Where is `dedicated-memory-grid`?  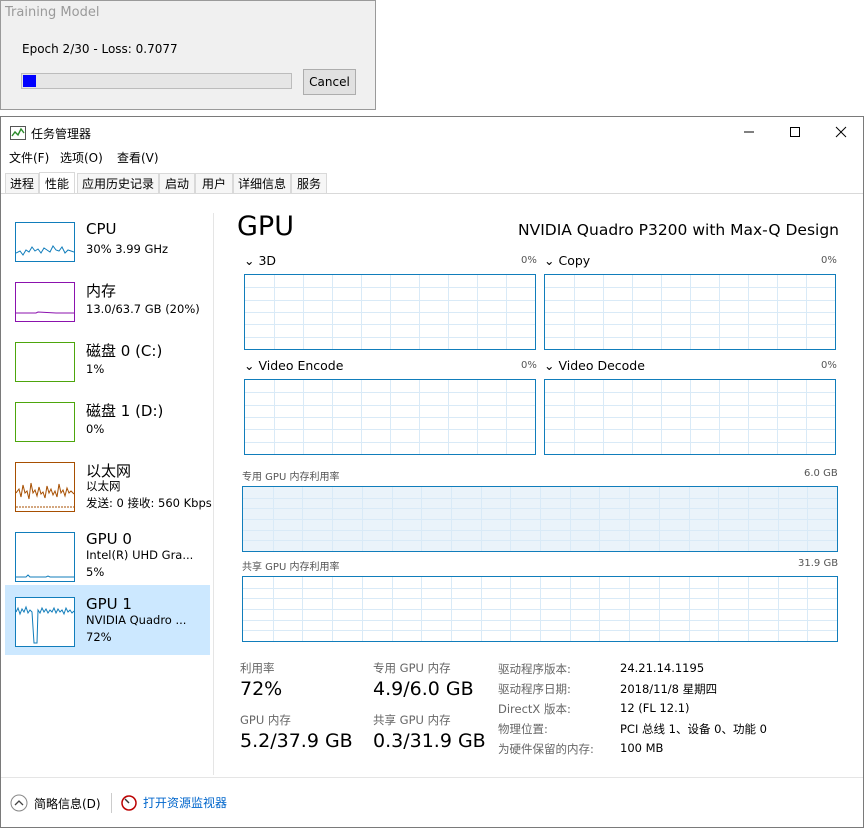
dedicated-memory-grid is located at coordinates (540, 519).